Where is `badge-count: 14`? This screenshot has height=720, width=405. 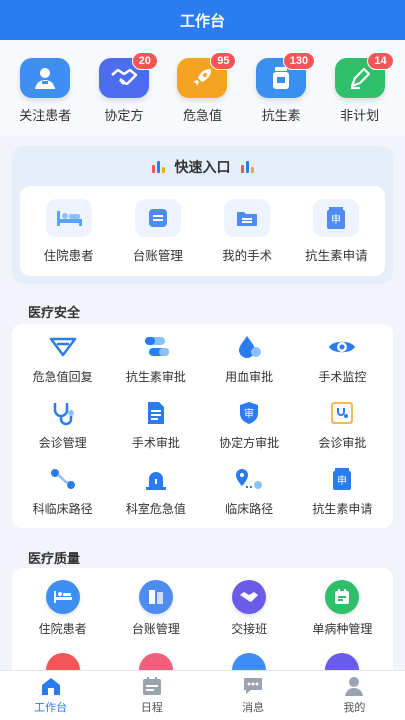 badge-count: 14 is located at coordinates (380, 61).